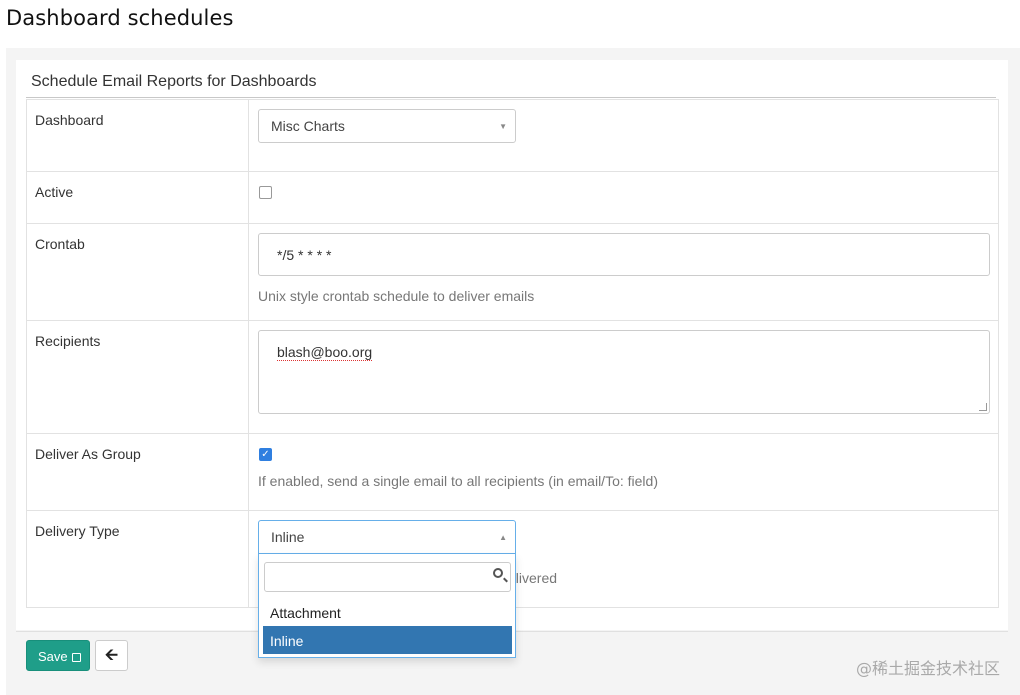  Describe the element at coordinates (308, 126) in the screenshot. I see `dashboard-select-value: Misc Charts` at that location.